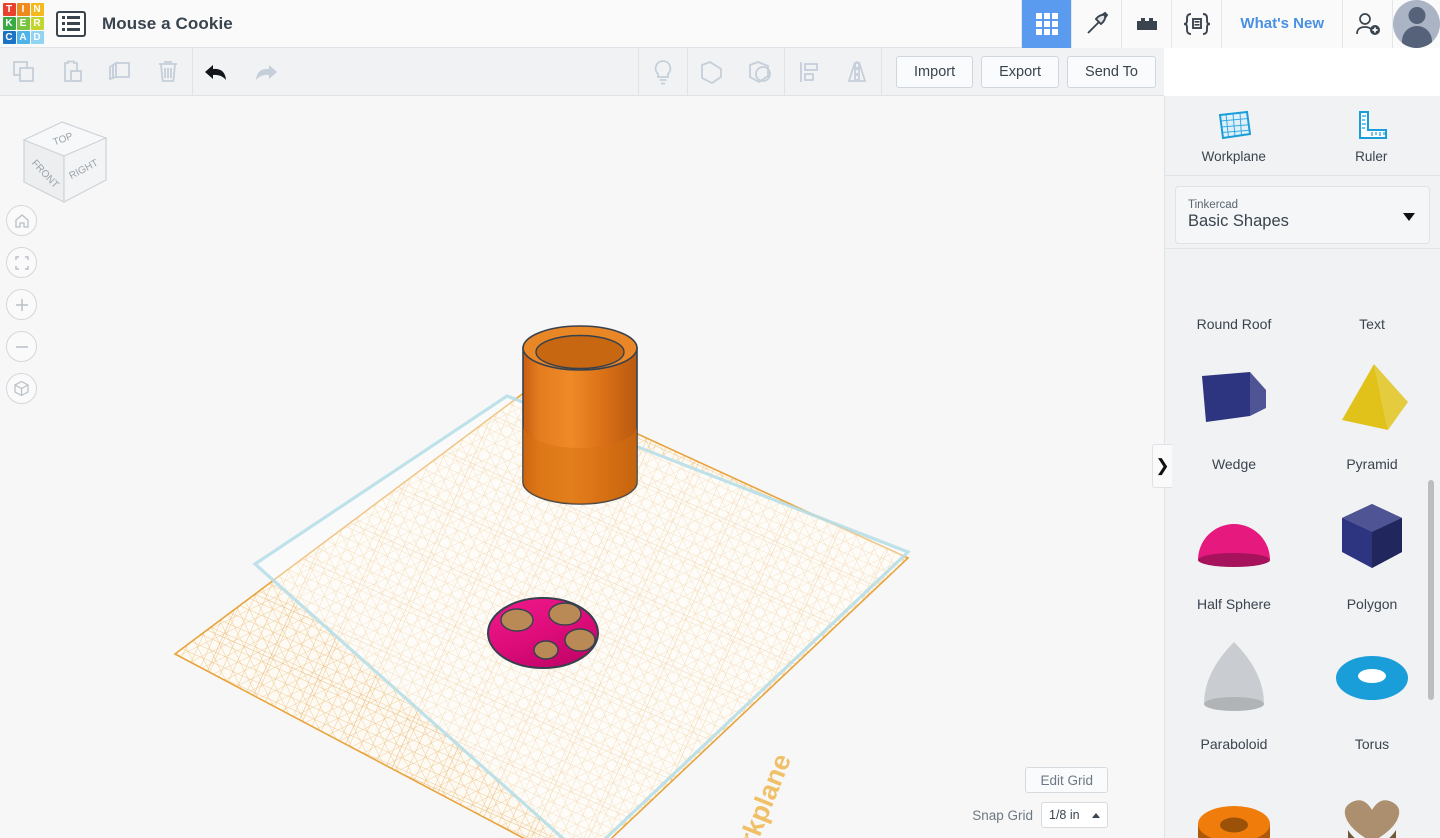 This screenshot has height=838, width=1440. What do you see at coordinates (9, 37) in the screenshot?
I see `logo-tile-c: C` at bounding box center [9, 37].